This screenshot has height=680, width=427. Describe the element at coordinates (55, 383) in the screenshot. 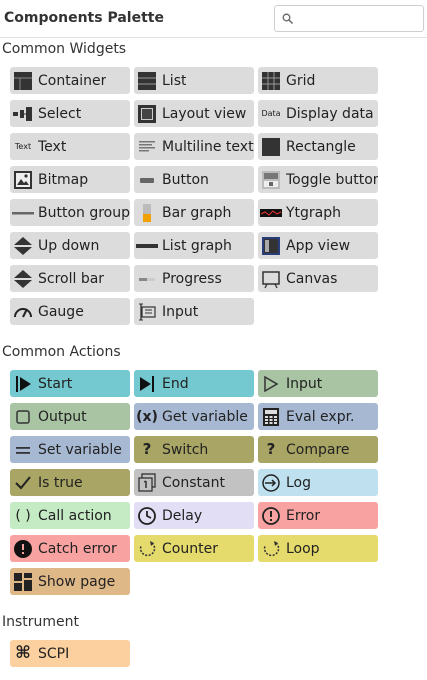

I see `palette-item-label: Start` at that location.